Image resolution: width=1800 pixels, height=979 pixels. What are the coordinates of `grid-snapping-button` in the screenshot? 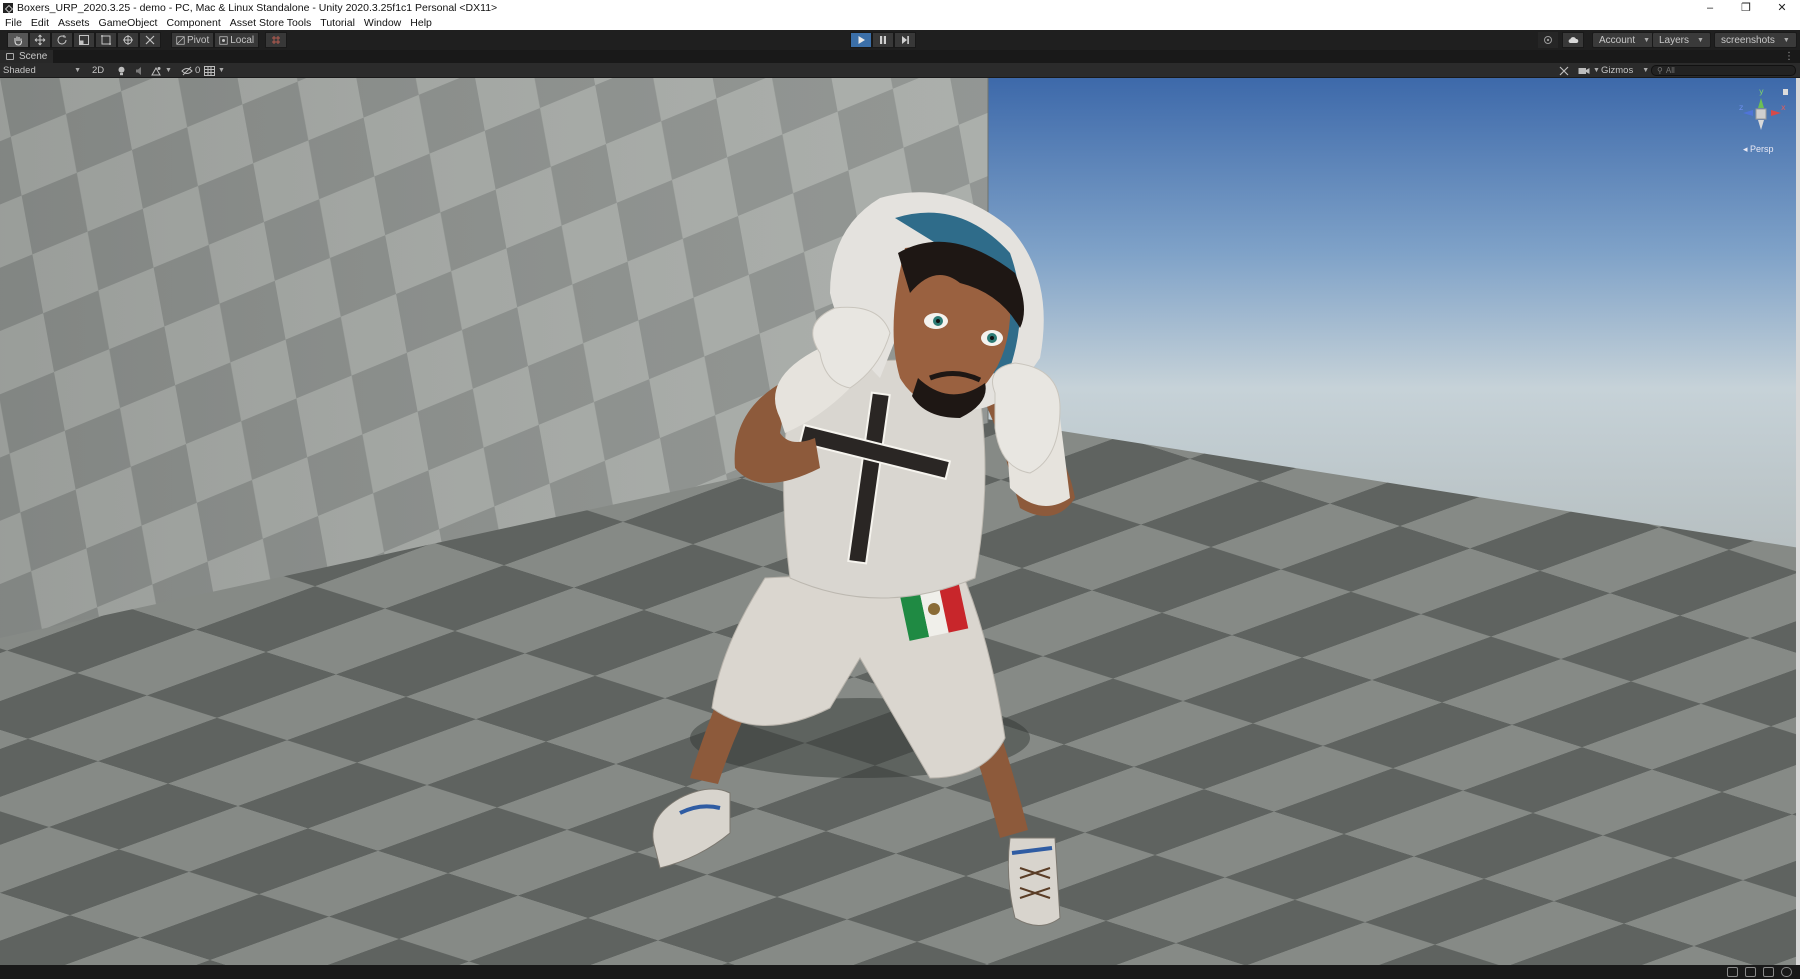 It's located at (276, 40).